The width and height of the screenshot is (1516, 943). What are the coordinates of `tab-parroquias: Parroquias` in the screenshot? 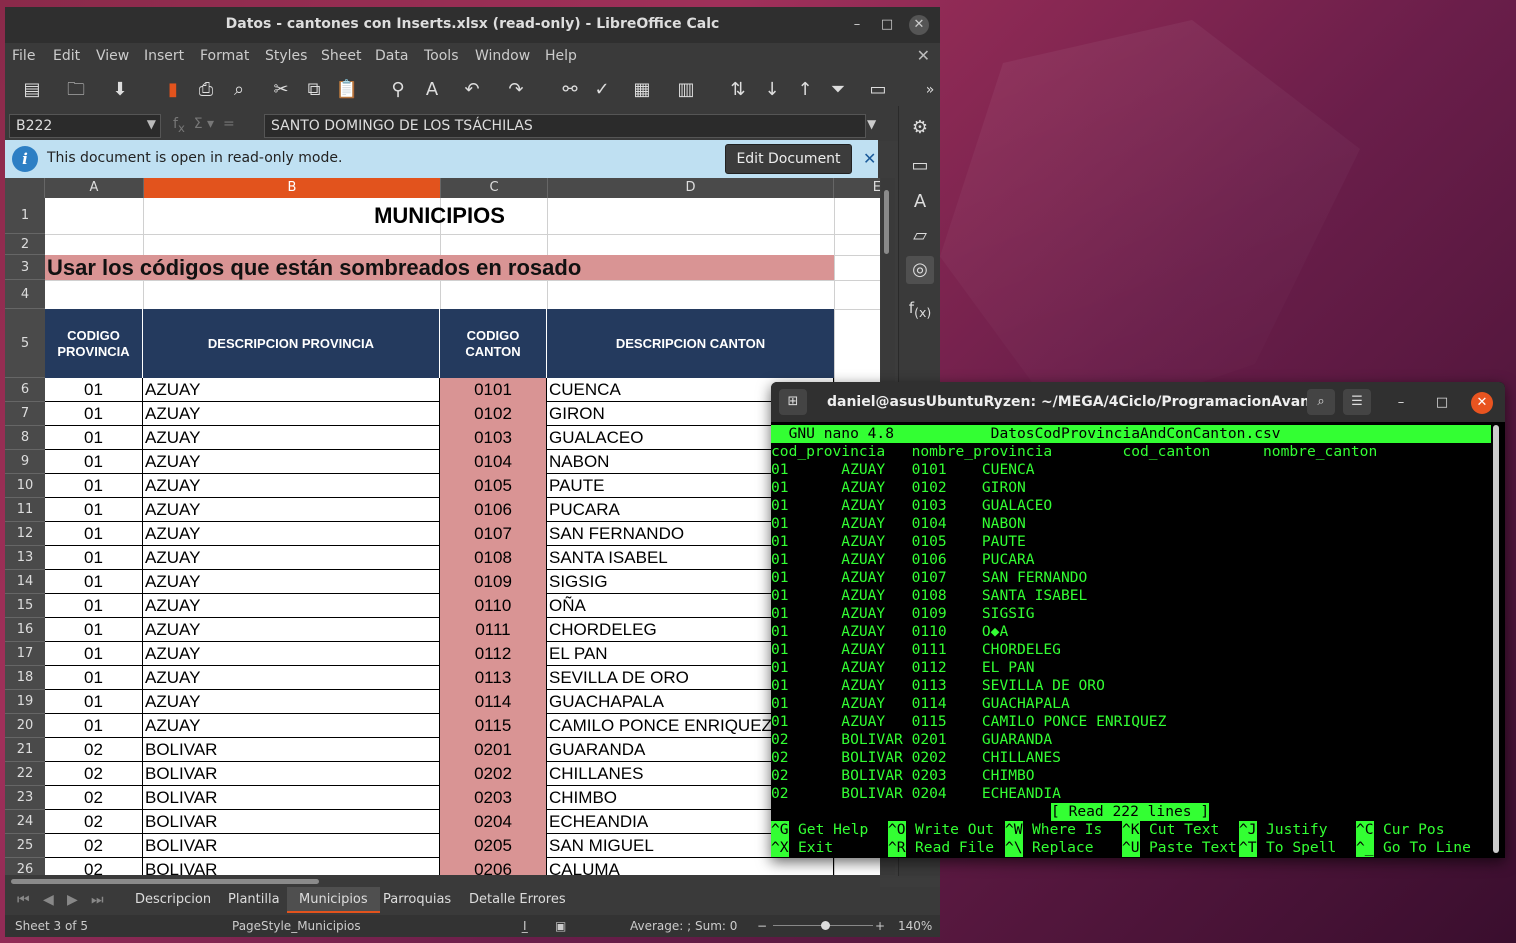 It's located at (417, 900).